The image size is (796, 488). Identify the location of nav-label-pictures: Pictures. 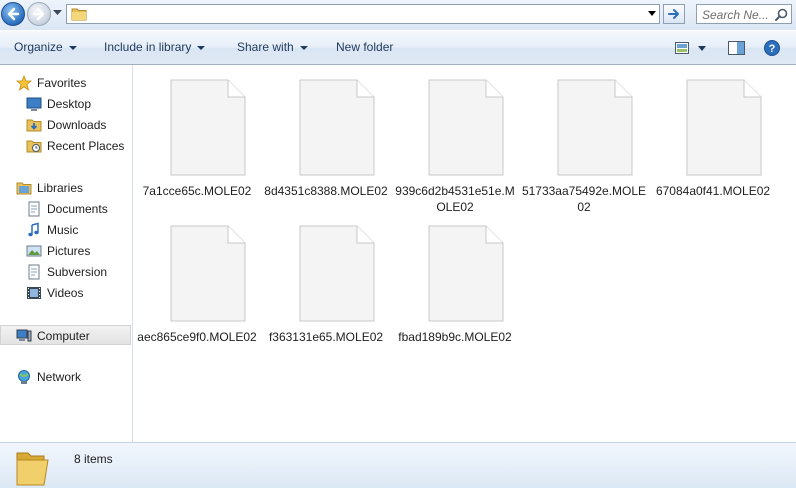
(69, 251).